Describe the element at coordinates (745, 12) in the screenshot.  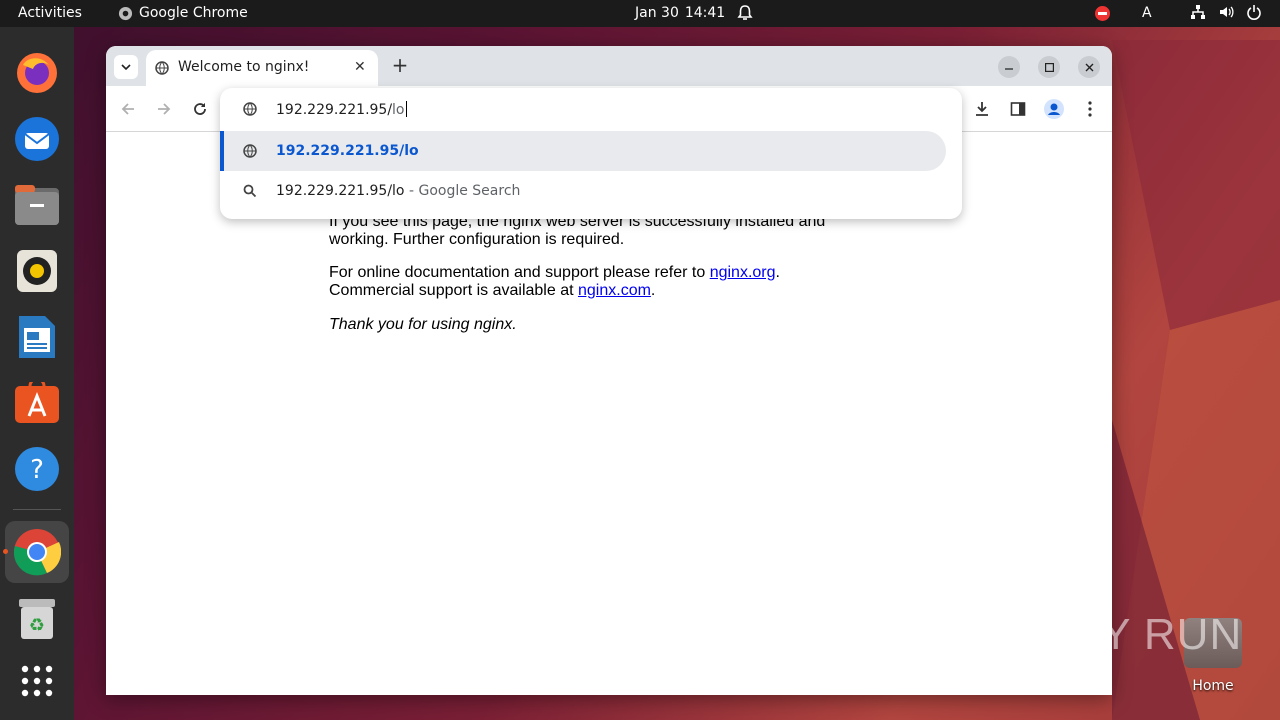
I see `notification-bell-icon` at that location.